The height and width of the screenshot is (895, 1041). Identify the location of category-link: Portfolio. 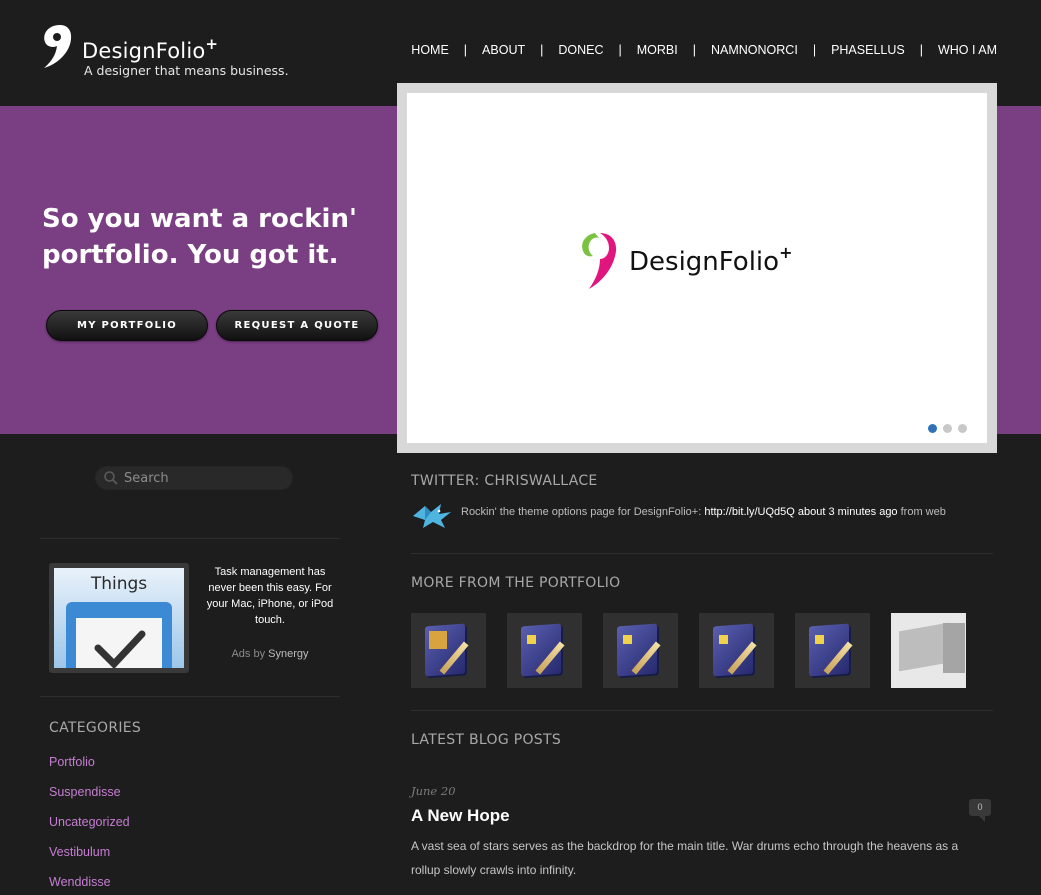
(89, 770).